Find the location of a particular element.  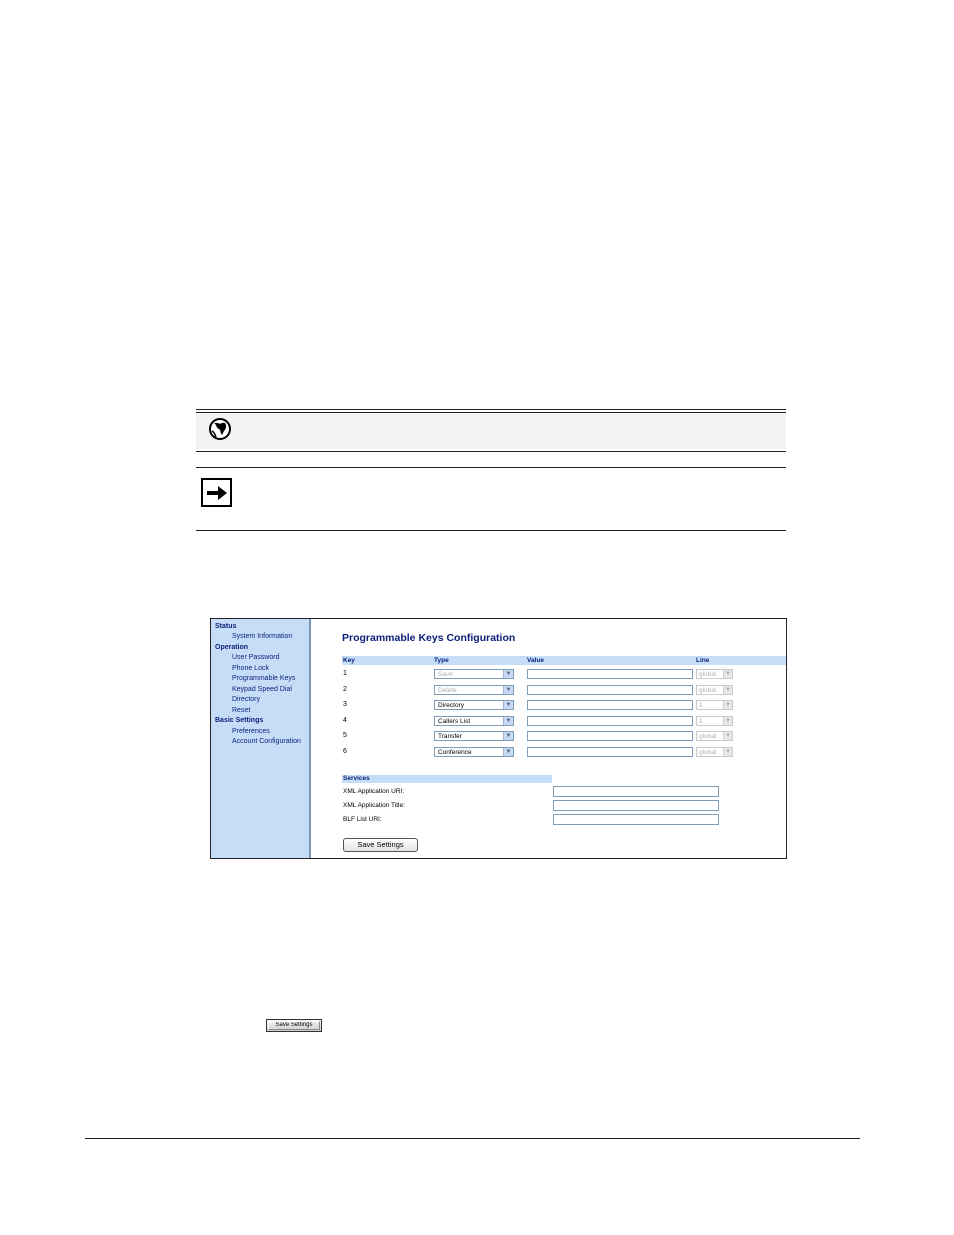

blf-list-uri-label: BLF List URI: is located at coordinates (362, 819).